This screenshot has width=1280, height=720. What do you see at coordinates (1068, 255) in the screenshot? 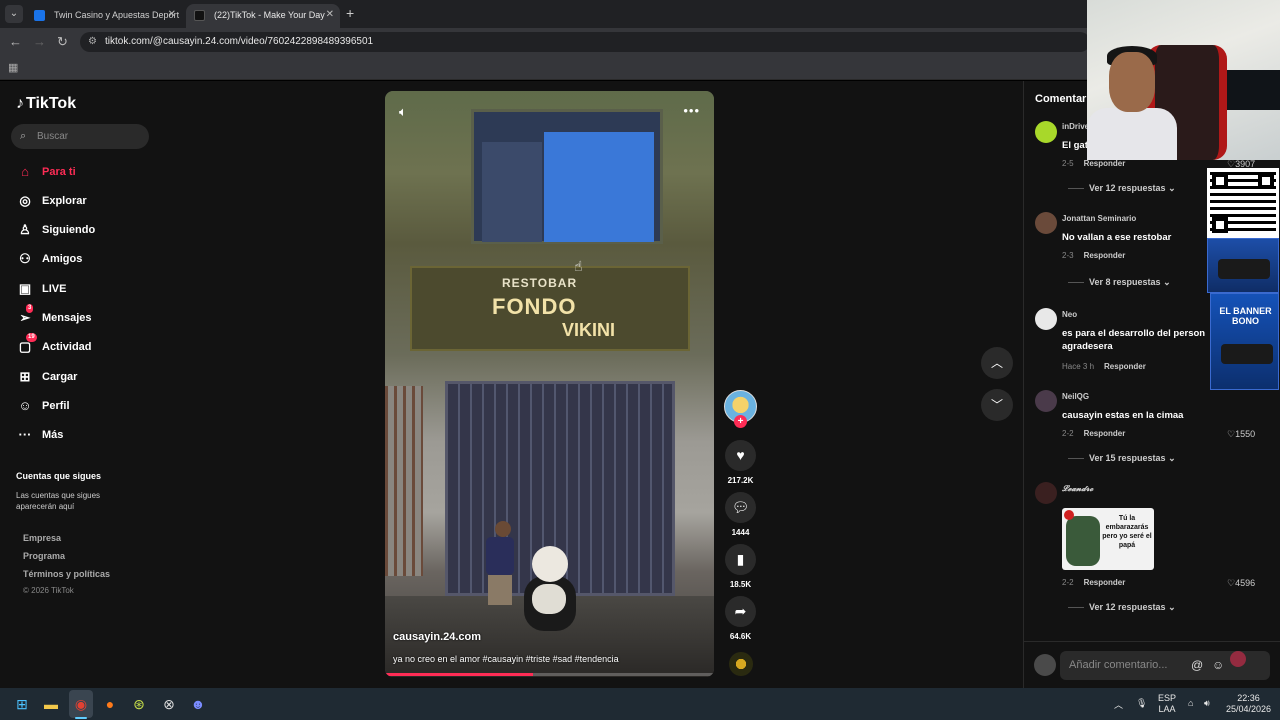
I see `comment-date: 2-3` at bounding box center [1068, 255].